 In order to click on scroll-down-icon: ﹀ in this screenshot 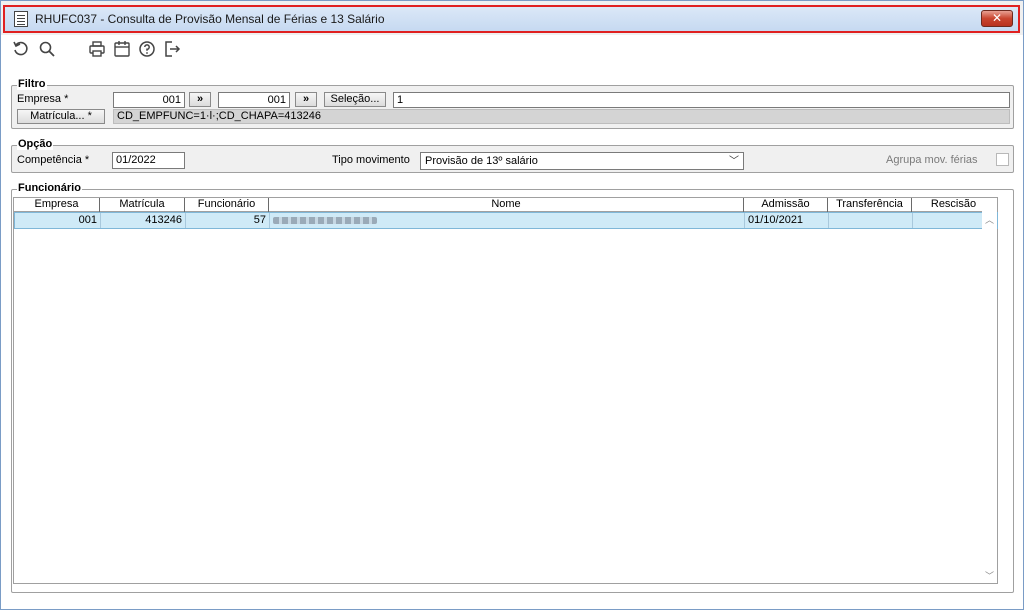, I will do `click(989, 576)`.